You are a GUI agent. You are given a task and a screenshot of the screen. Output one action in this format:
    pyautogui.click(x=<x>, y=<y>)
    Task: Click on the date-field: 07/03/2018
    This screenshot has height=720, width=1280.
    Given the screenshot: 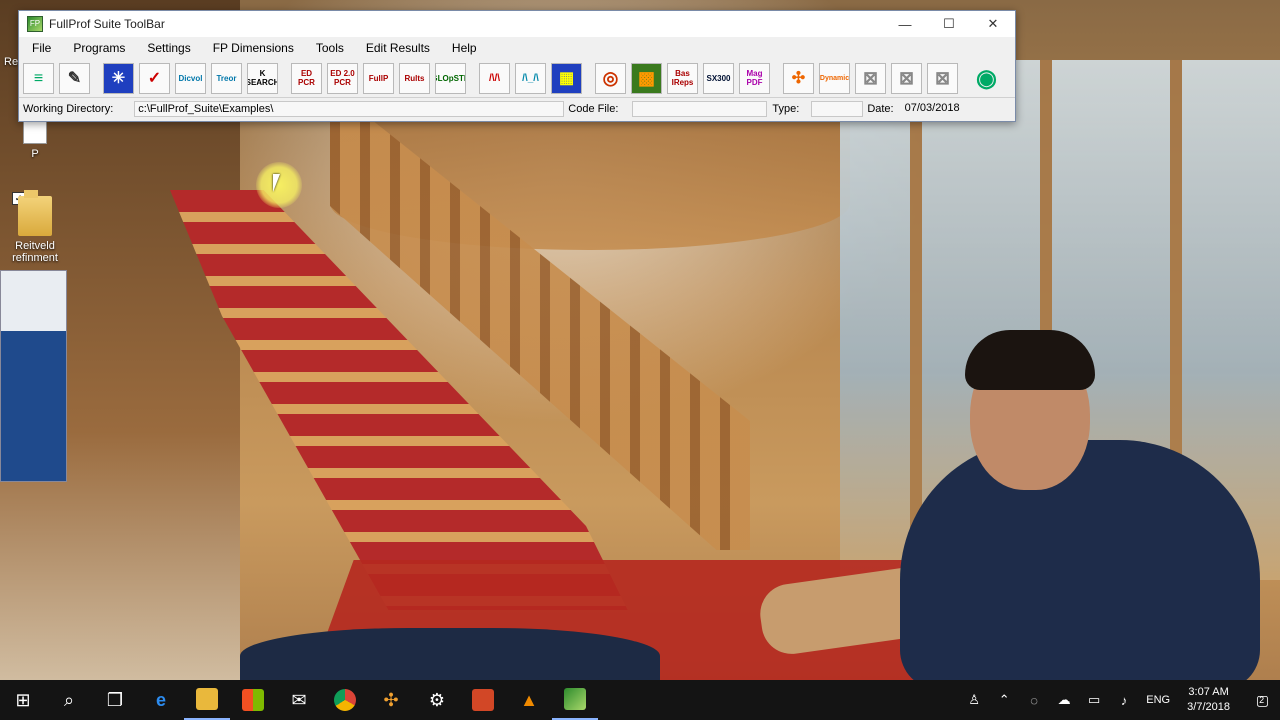 What is the action you would take?
    pyautogui.click(x=932, y=108)
    